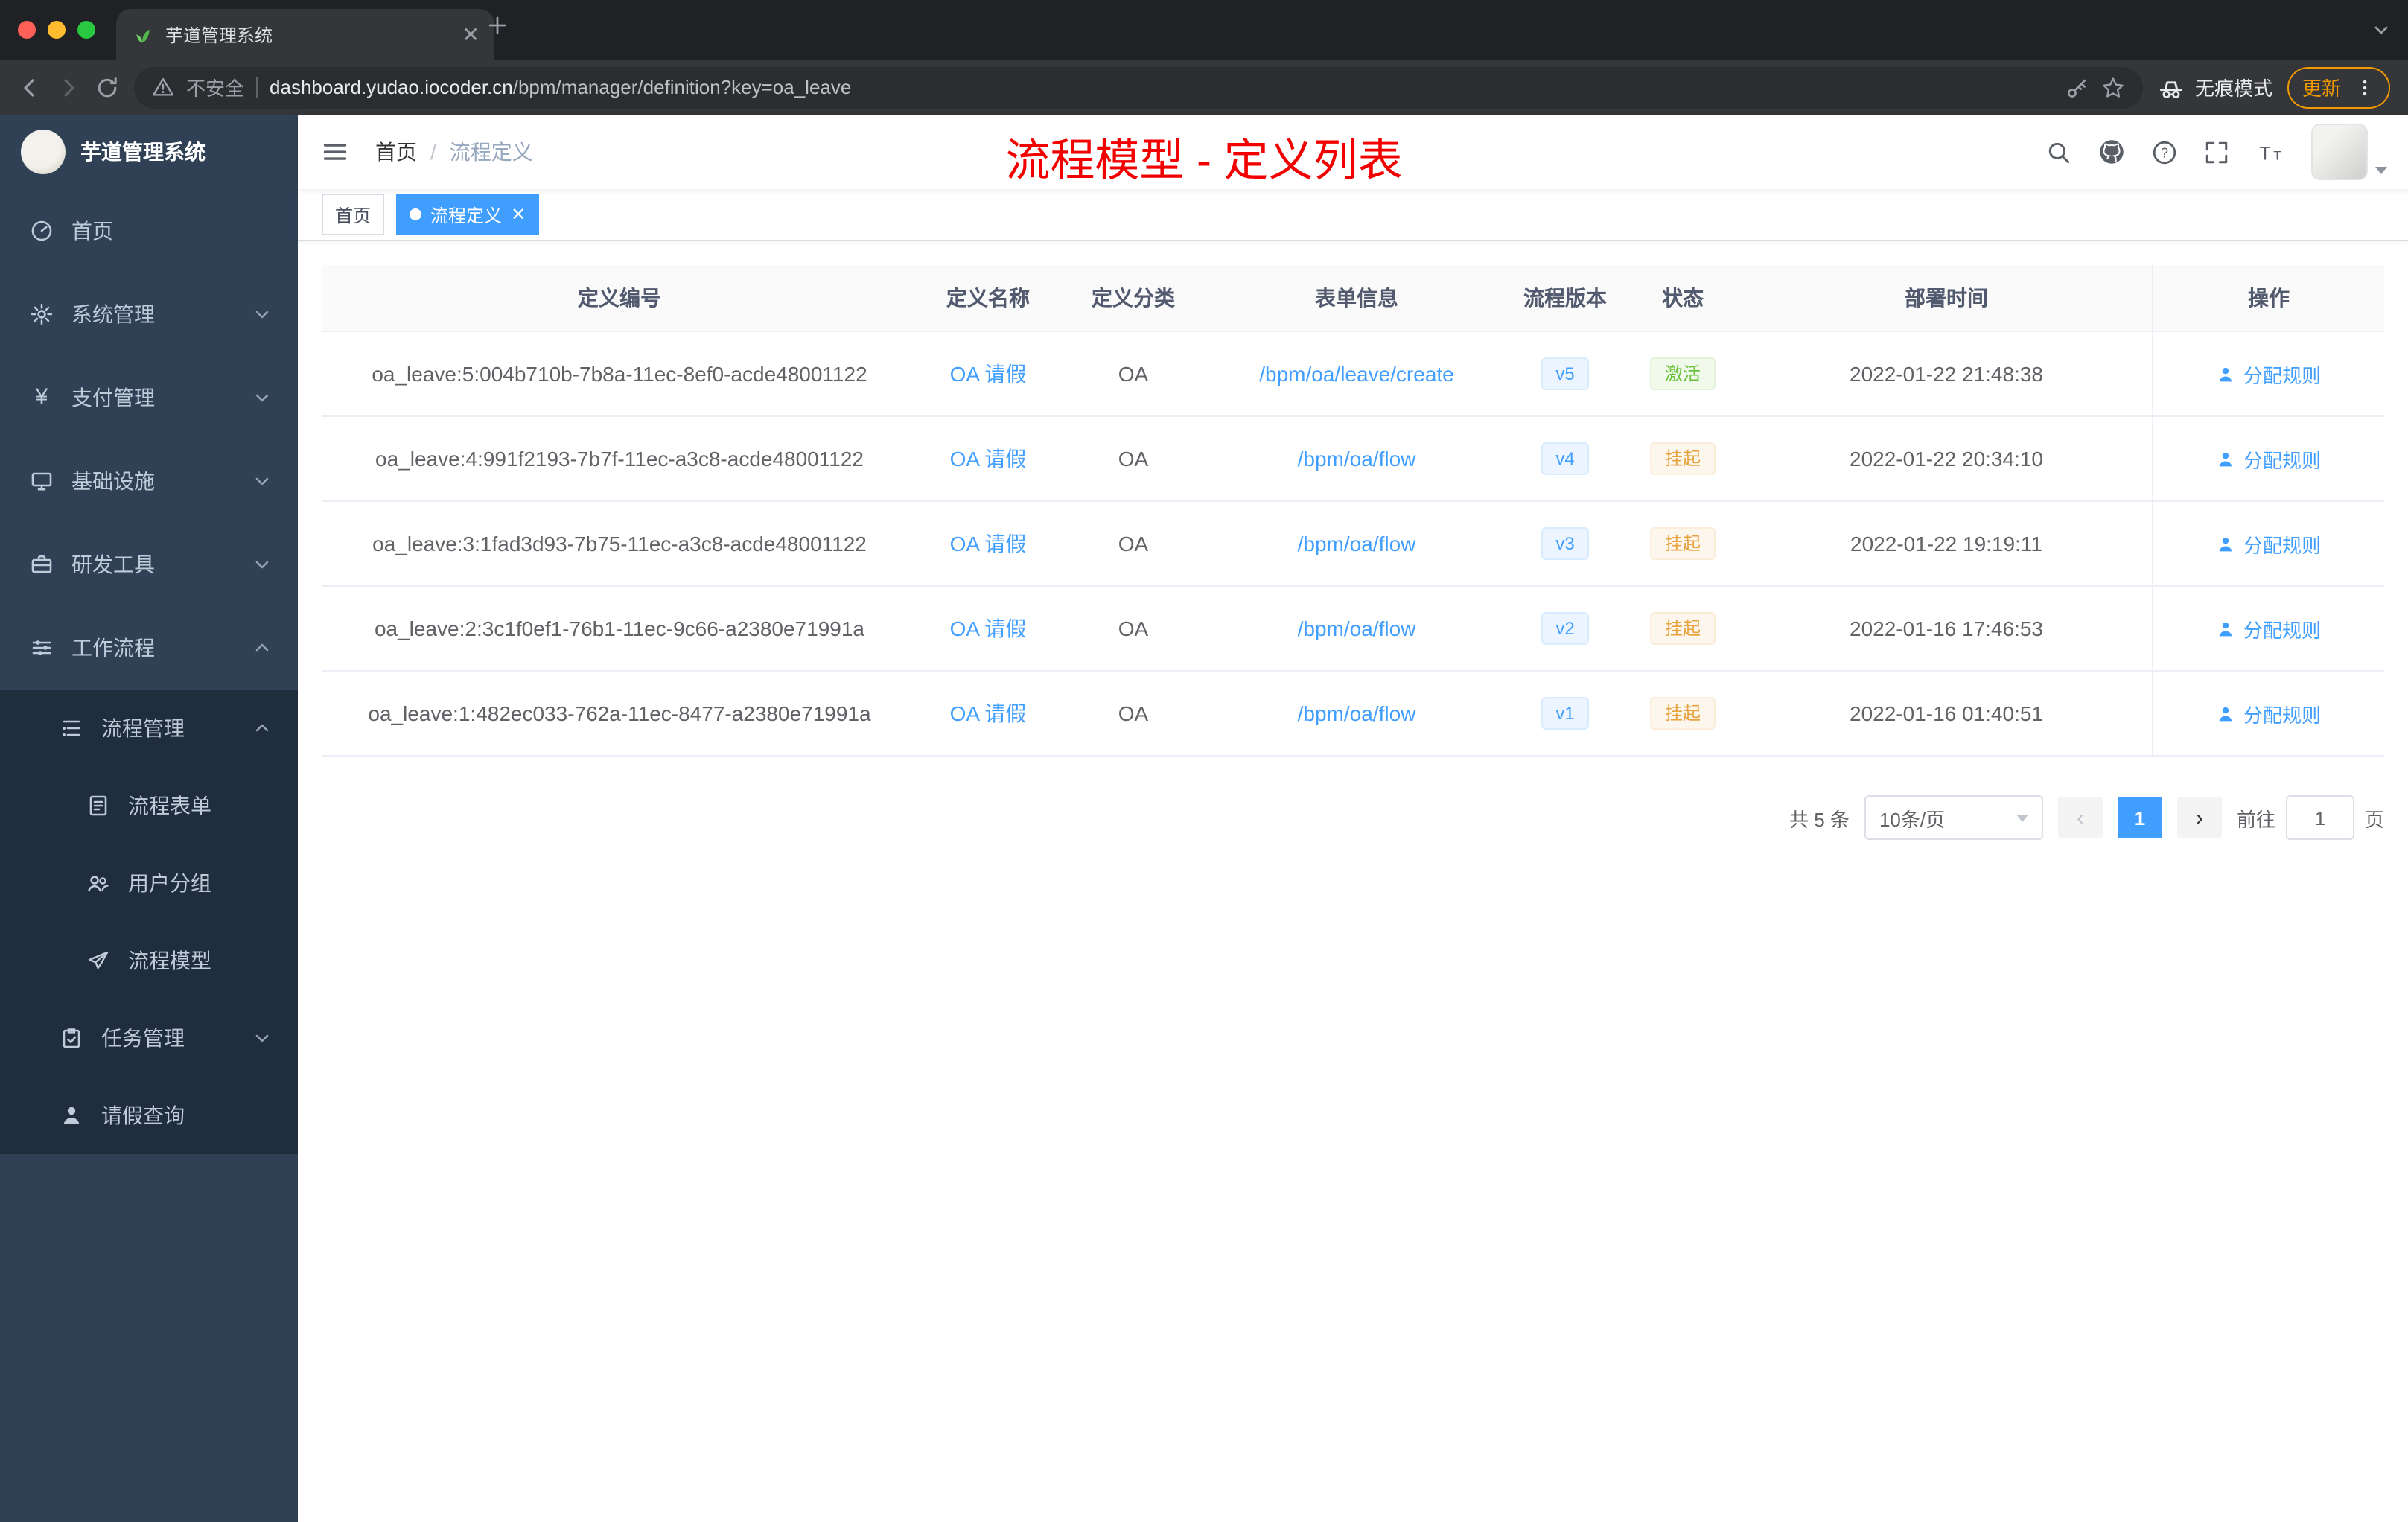 The width and height of the screenshot is (2408, 1522). I want to click on help-icon: ?, so click(2164, 152).